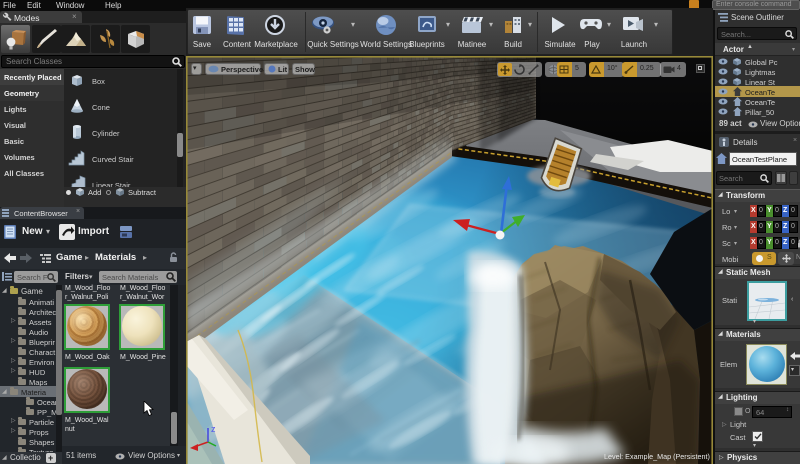  I want to click on svg-text: z, so click(213, 429).